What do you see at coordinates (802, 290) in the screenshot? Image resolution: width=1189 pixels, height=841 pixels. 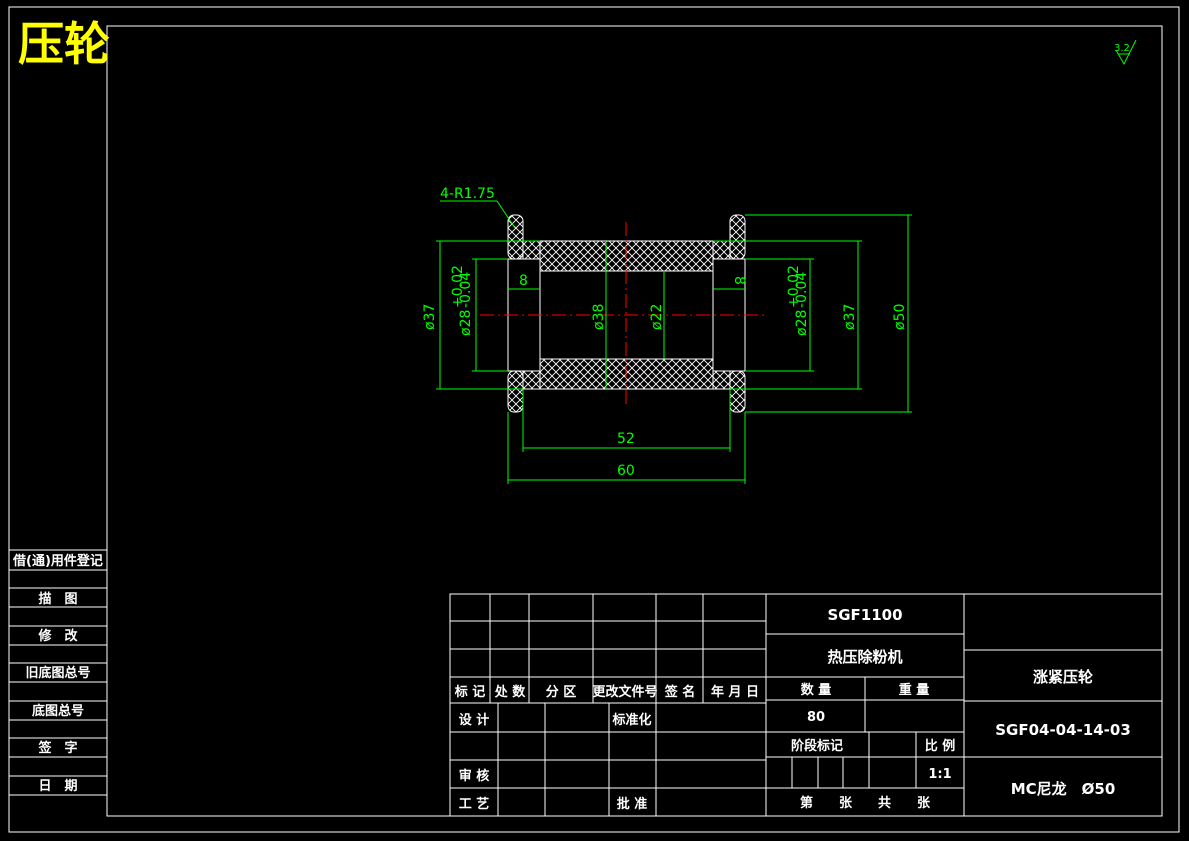 I see `dim-d28-tol-low-right: -0.04` at bounding box center [802, 290].